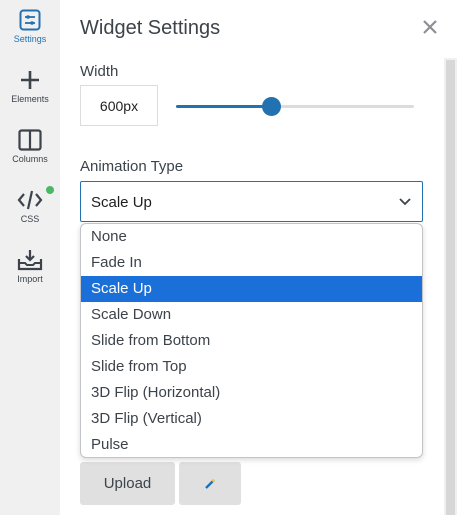  I want to click on sidebar-item-label: Columns, so click(30, 159).